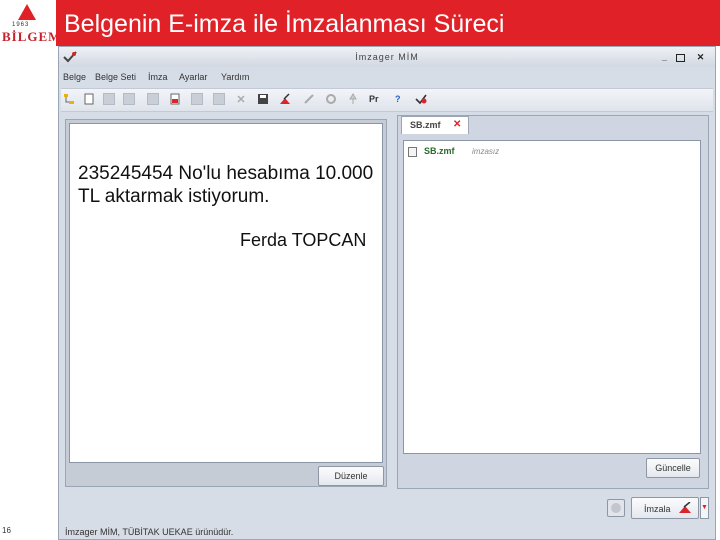  Describe the element at coordinates (158, 77) in the screenshot. I see `menu-imza: İmza` at that location.